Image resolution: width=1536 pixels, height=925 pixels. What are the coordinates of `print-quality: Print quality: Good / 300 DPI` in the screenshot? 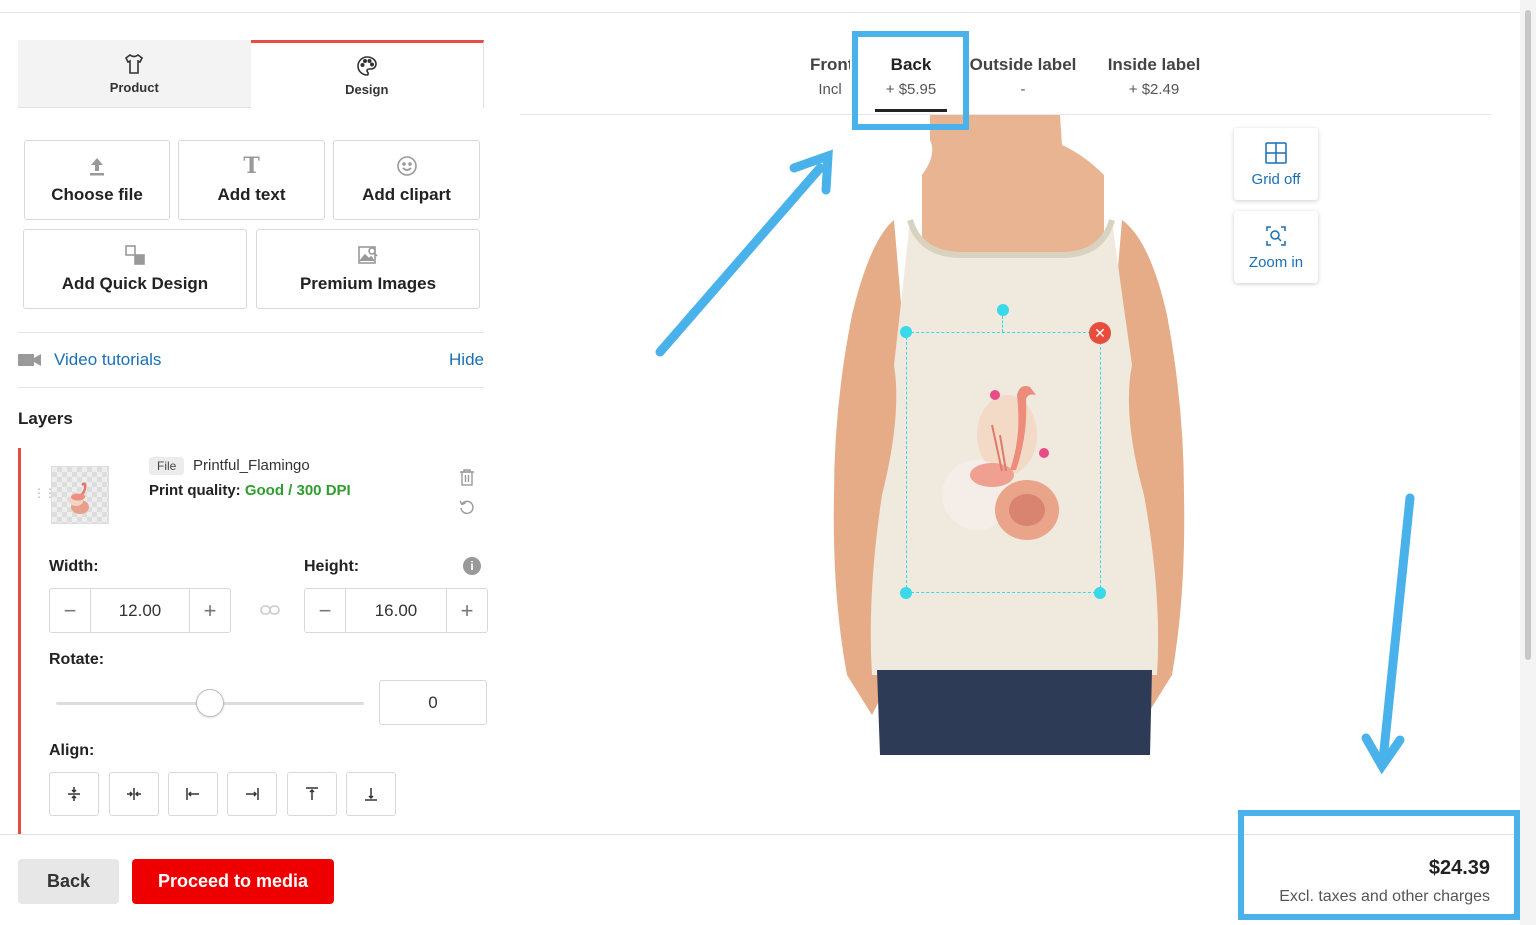 It's located at (250, 490).